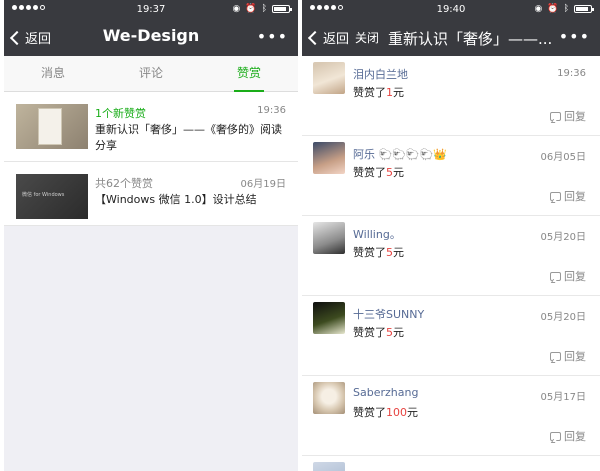 Image resolution: width=600 pixels, height=471 pixels. Describe the element at coordinates (571, 73) in the screenshot. I see `reward-time: 19:36` at that location.